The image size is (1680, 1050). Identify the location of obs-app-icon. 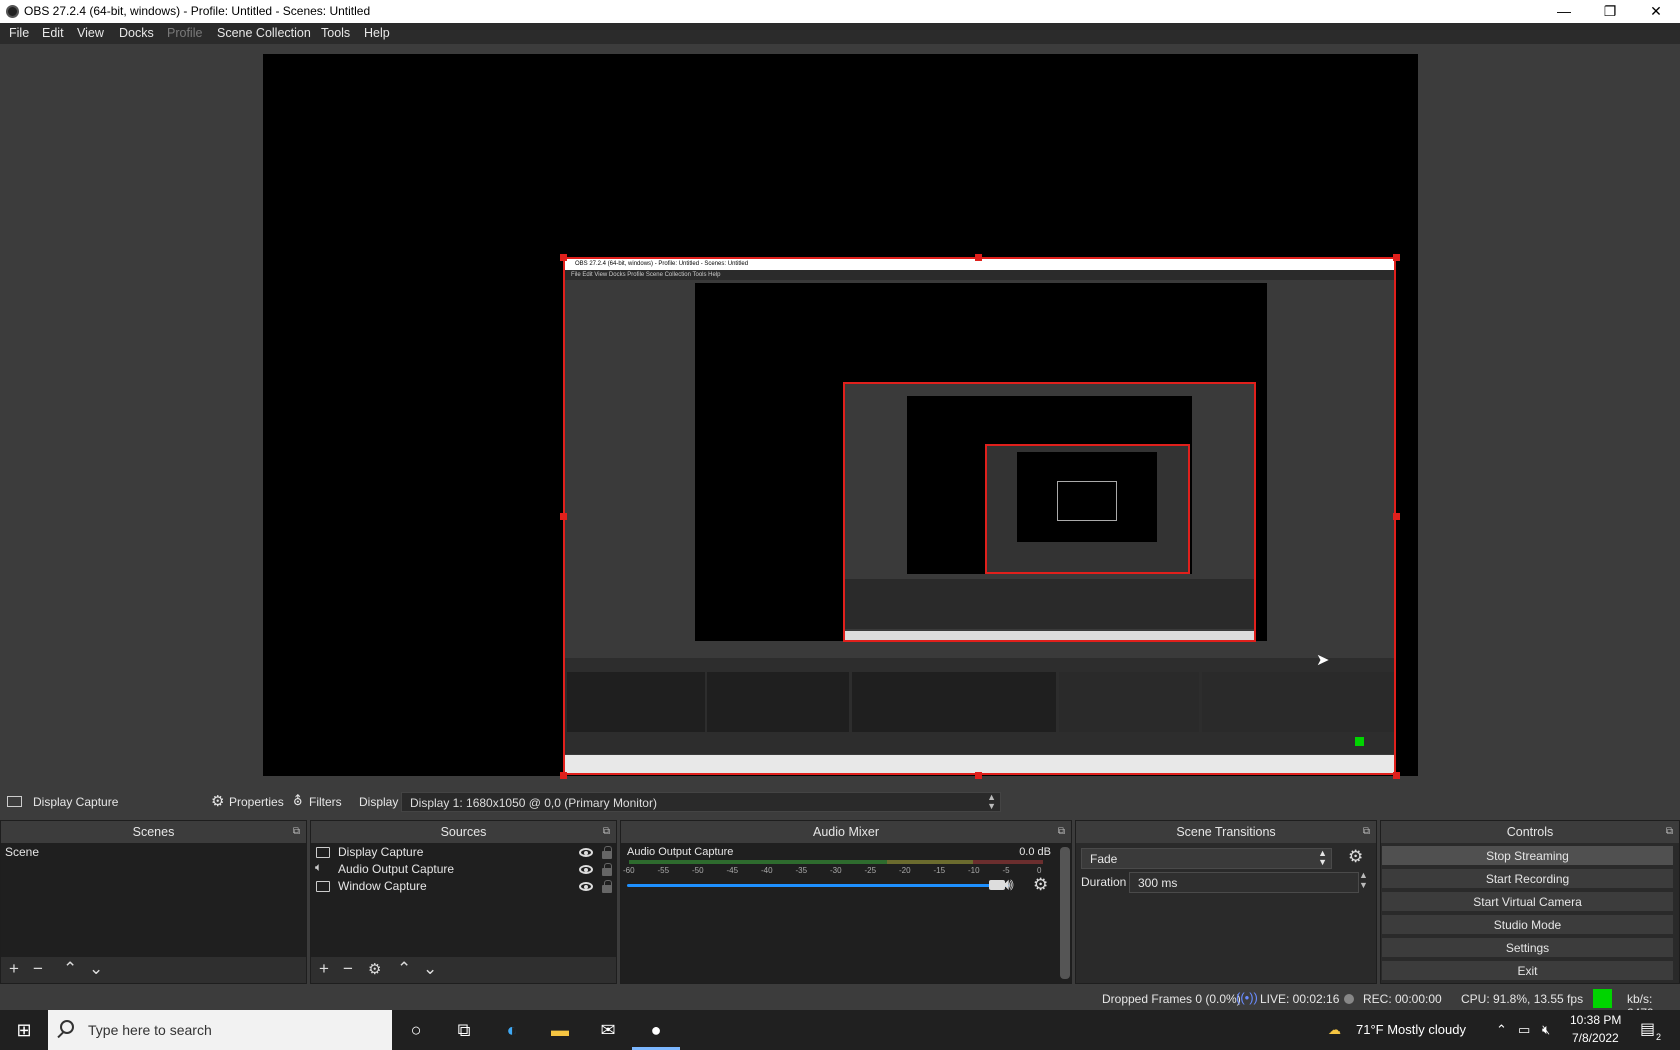
(12, 11).